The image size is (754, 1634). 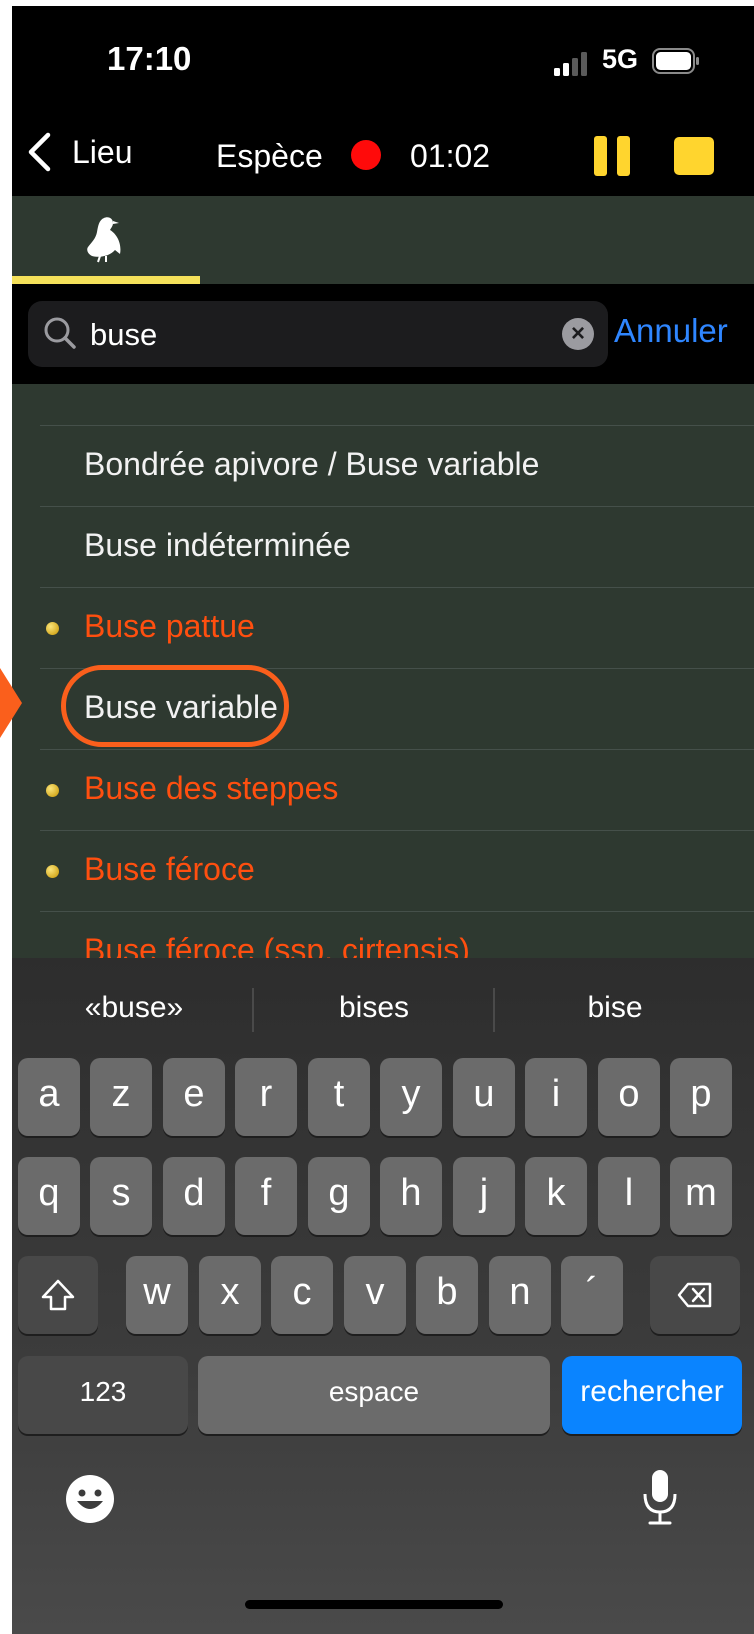 What do you see at coordinates (694, 156) in the screenshot?
I see `stop-button` at bounding box center [694, 156].